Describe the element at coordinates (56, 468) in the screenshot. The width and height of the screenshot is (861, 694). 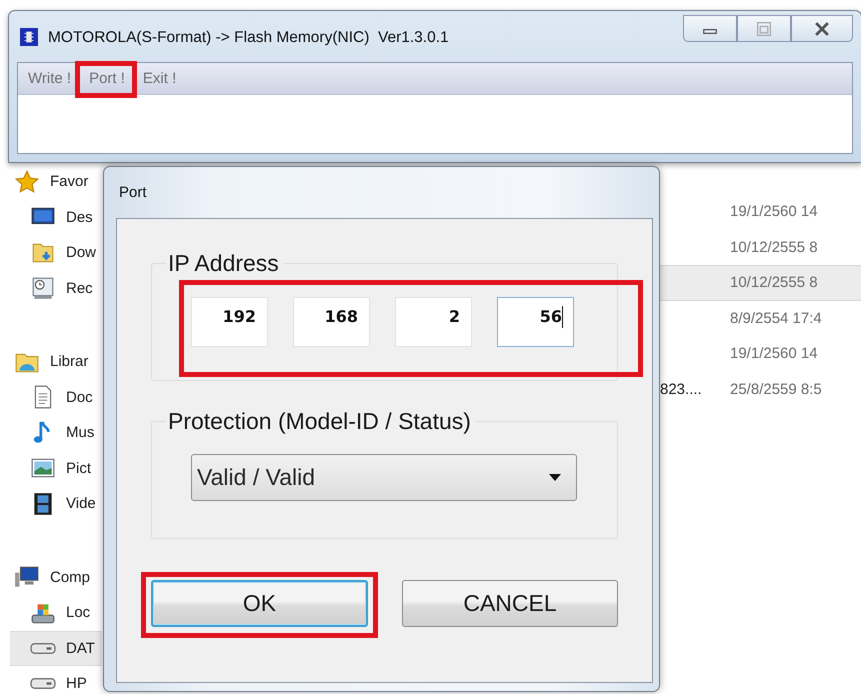
I see `nav-item: Pict` at that location.